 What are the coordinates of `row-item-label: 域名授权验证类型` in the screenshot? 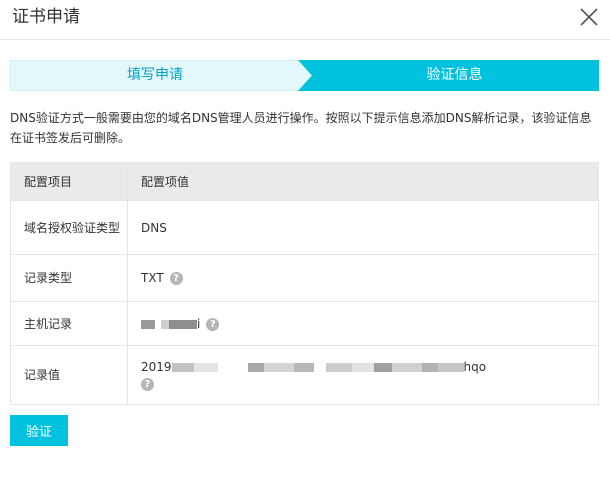 It's located at (69, 227).